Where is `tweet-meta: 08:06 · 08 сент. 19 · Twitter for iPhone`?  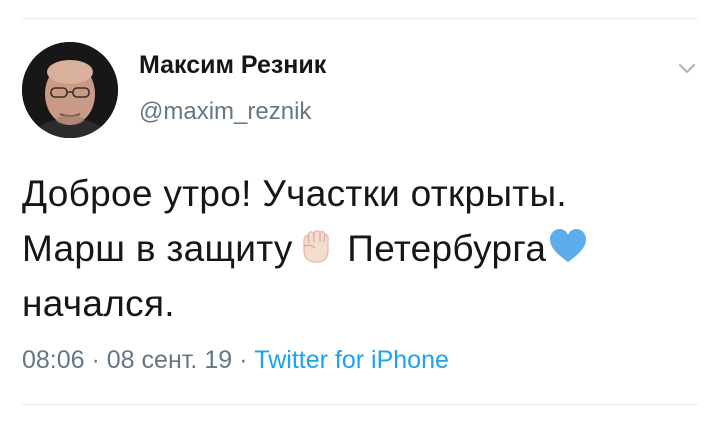
tweet-meta: 08:06 · 08 сент. 19 · Twitter for iPhone is located at coordinates (235, 360).